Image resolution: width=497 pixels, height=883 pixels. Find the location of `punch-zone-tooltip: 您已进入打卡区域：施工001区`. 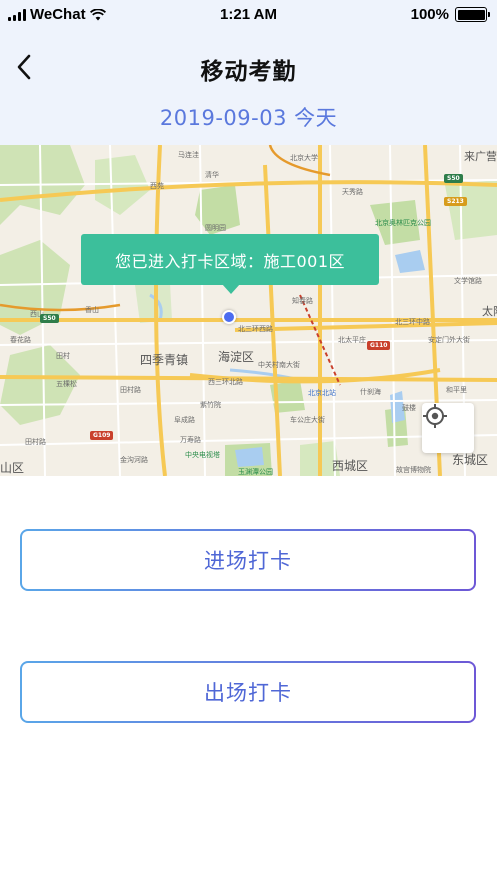

punch-zone-tooltip: 您已进入打卡区域：施工001区 is located at coordinates (230, 264).